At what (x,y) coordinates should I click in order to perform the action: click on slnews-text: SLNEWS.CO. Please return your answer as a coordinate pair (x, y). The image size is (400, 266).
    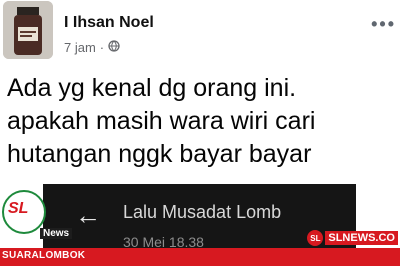
    Looking at the image, I should click on (361, 238).